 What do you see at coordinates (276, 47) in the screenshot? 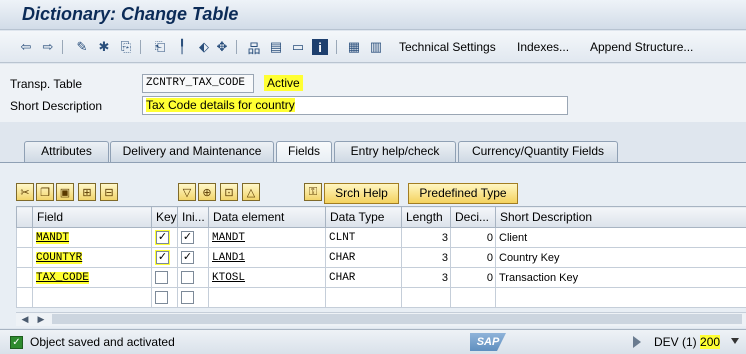
I see `layout-icon: ▤` at bounding box center [276, 47].